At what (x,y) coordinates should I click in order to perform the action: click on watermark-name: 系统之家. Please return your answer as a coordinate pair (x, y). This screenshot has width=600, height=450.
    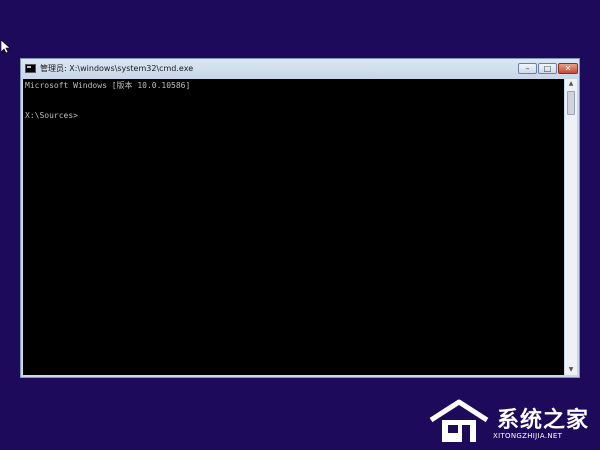
    Looking at the image, I should click on (543, 420).